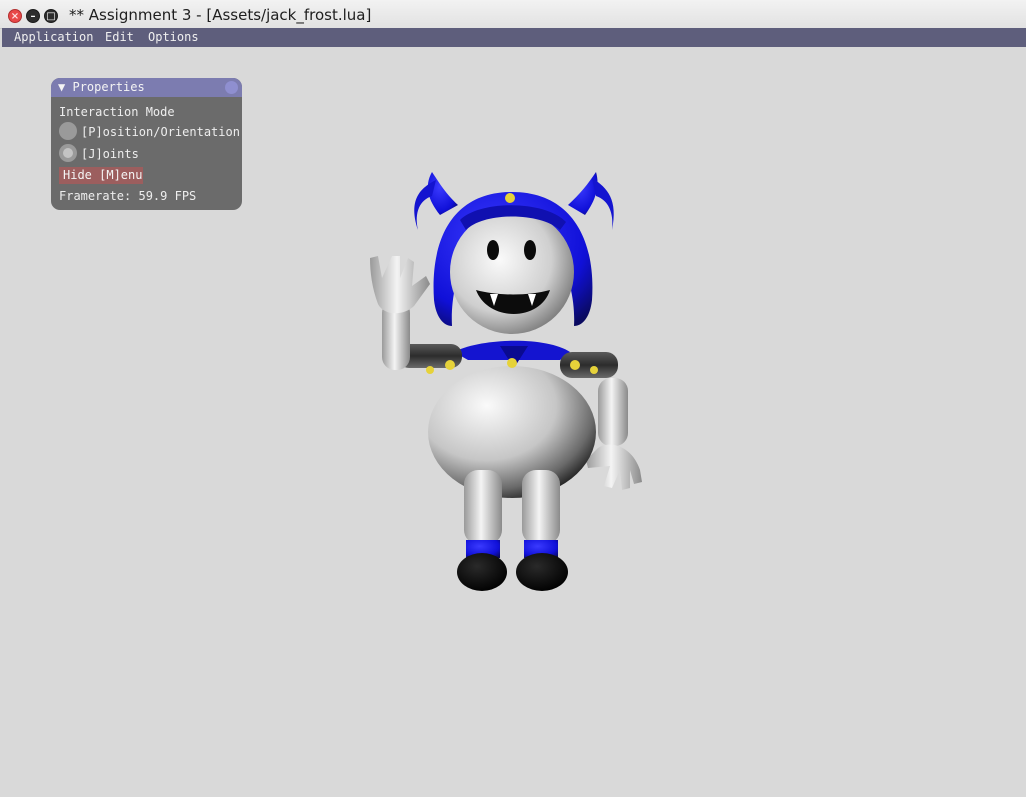 The height and width of the screenshot is (797, 1026). I want to click on left-shoe, so click(482, 572).